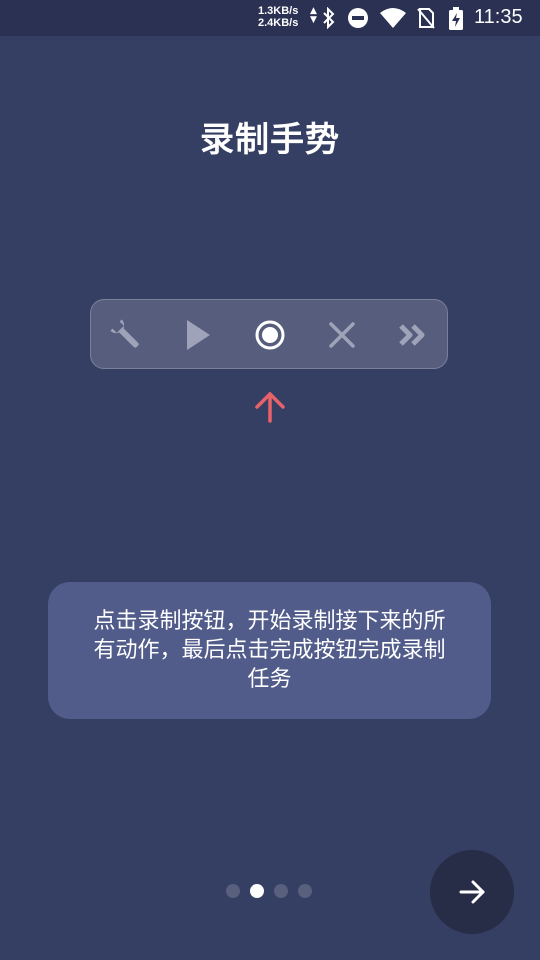  Describe the element at coordinates (498, 17) in the screenshot. I see `clock: 11:35` at that location.